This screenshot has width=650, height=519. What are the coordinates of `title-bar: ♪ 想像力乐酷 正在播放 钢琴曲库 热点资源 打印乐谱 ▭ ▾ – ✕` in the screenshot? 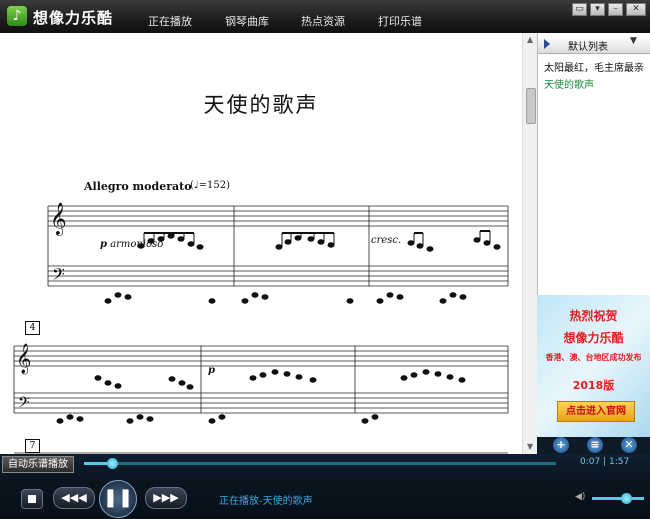 It's located at (325, 16).